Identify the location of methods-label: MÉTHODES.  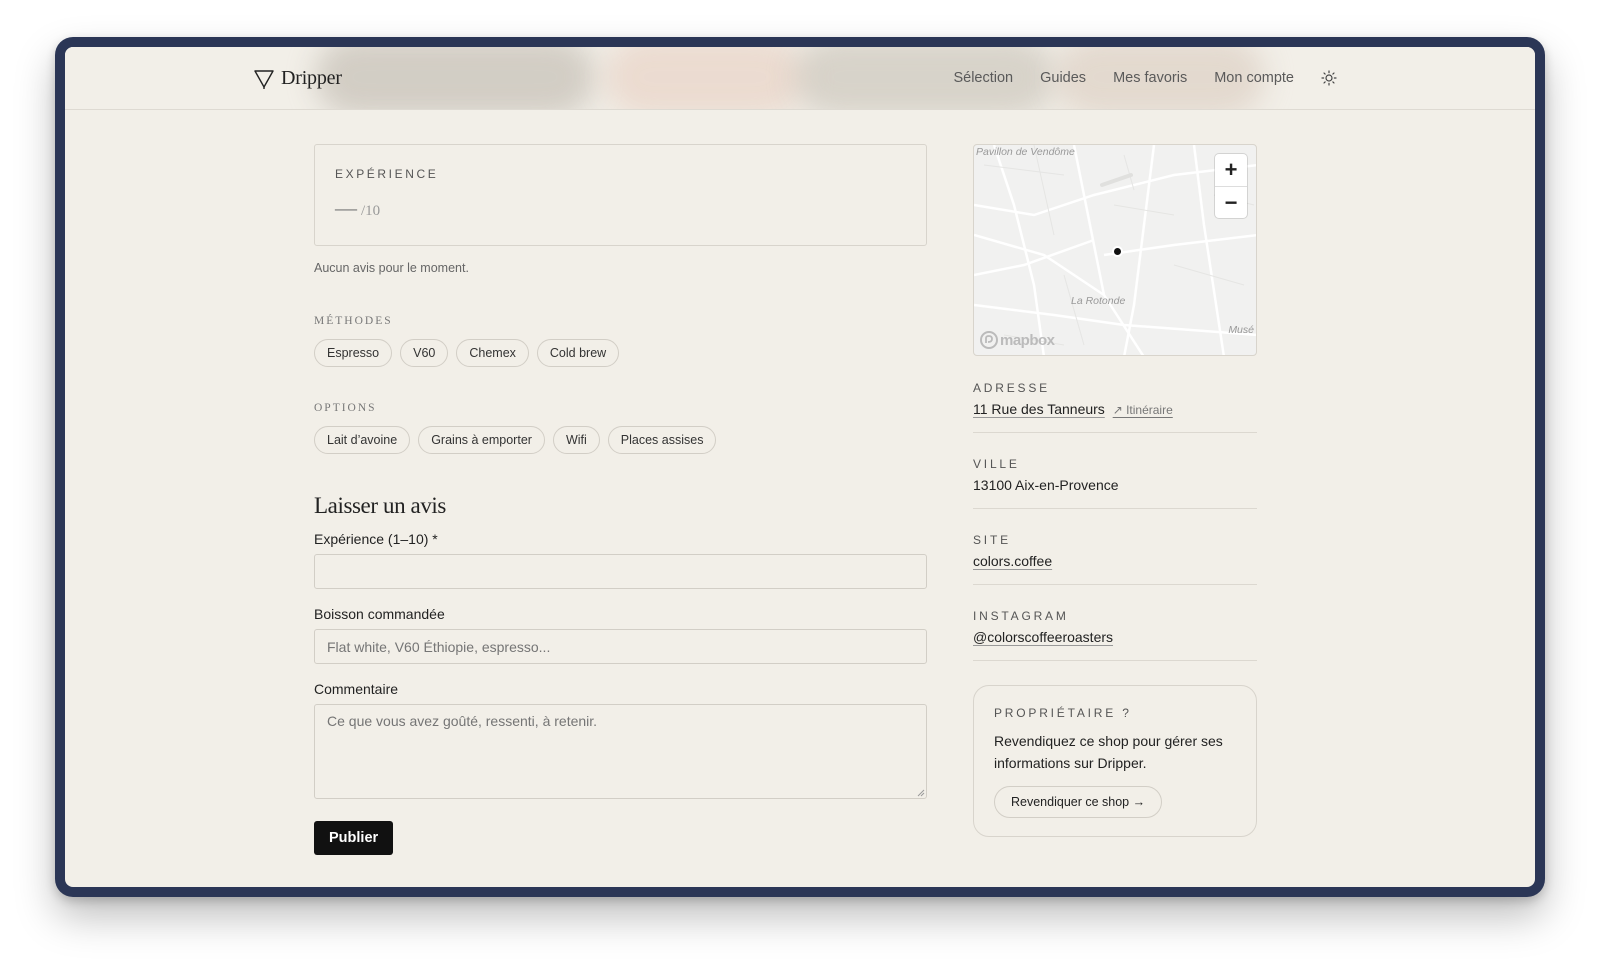
(353, 321).